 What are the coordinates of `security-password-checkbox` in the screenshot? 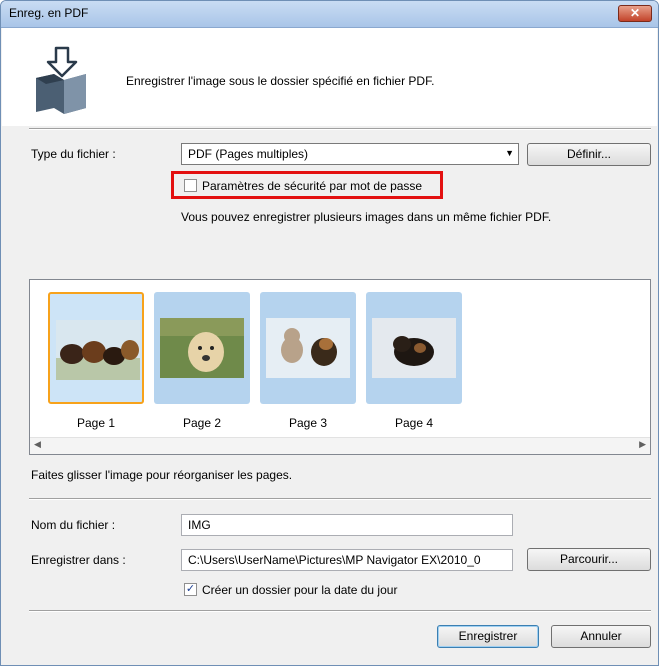 It's located at (190, 185).